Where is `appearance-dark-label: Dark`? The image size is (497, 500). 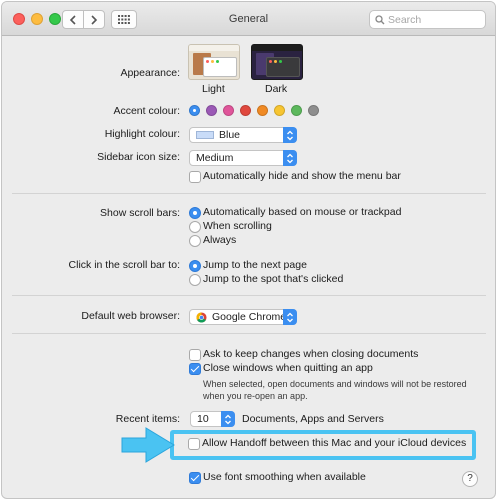 appearance-dark-label: Dark is located at coordinates (276, 89).